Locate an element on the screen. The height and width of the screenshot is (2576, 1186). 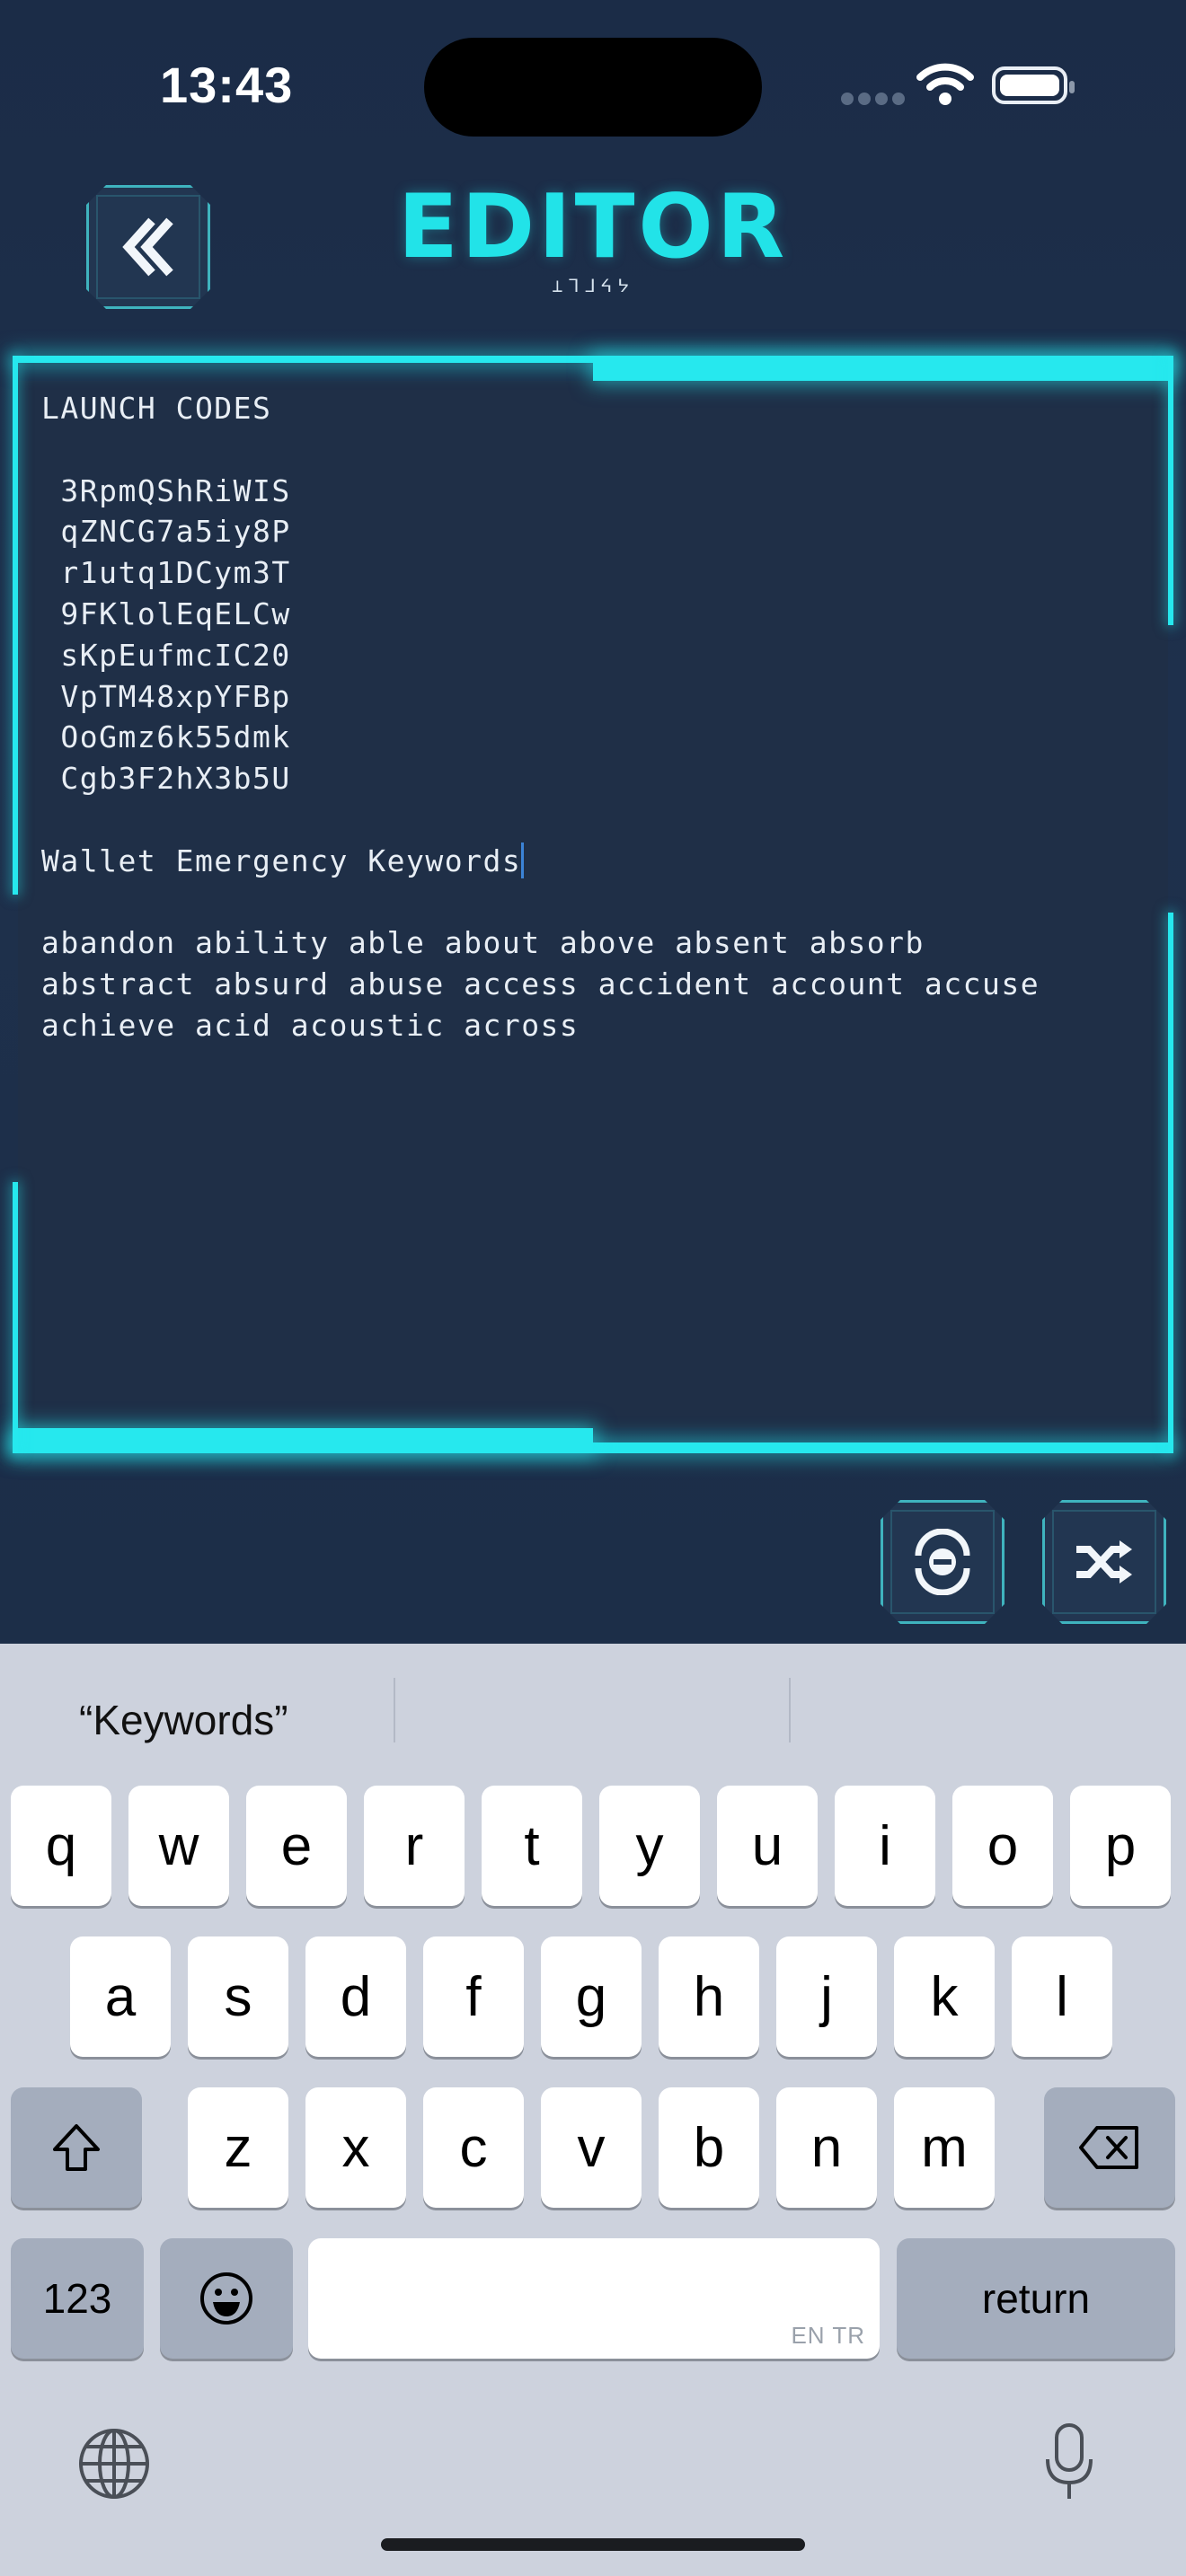
key-f: f is located at coordinates (473, 1997).